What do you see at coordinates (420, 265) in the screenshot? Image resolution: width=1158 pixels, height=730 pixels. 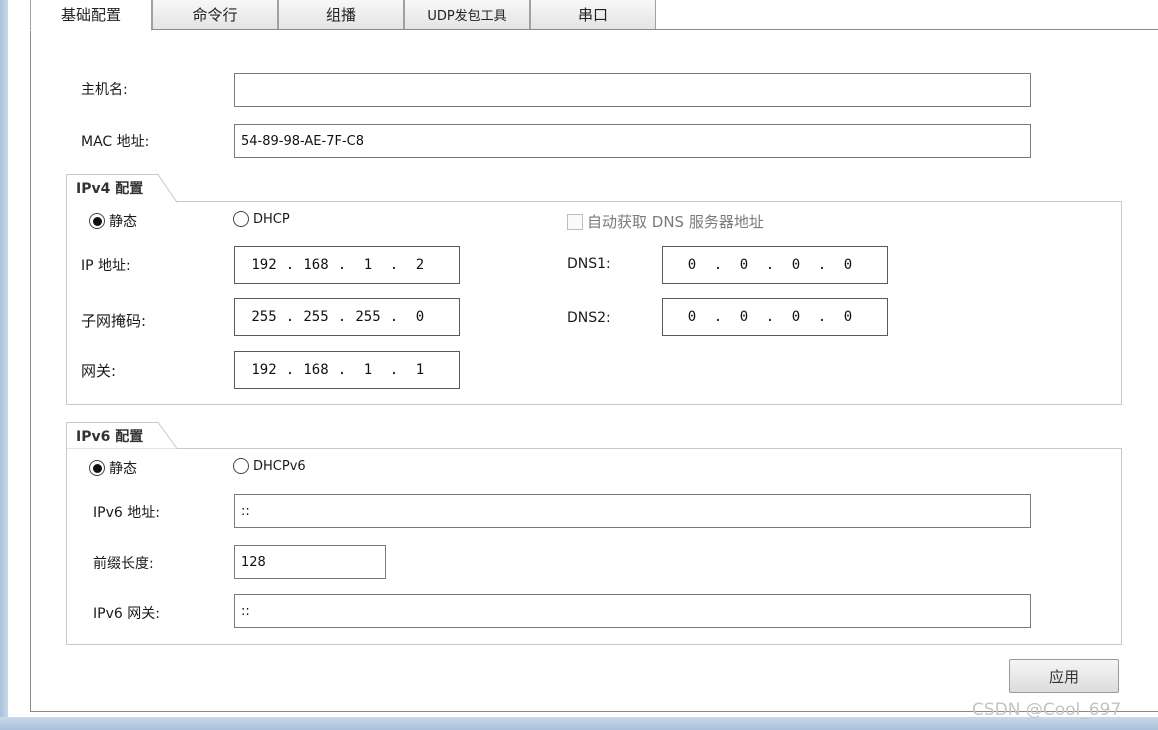 I see `ip-octet: 2` at bounding box center [420, 265].